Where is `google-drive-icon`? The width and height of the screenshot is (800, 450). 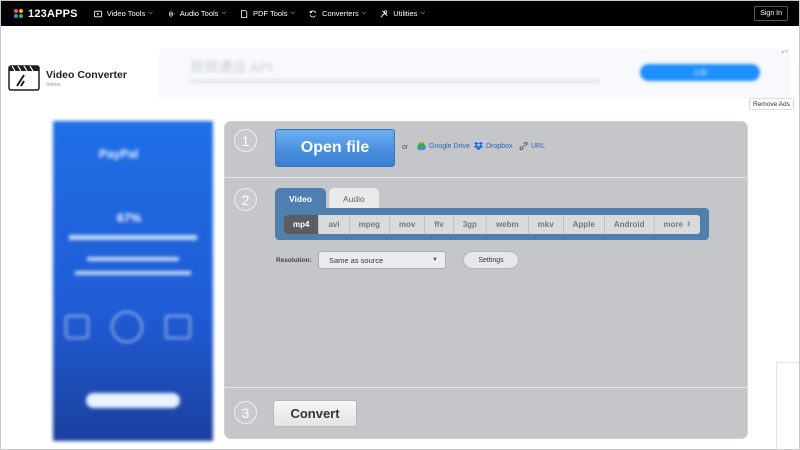
google-drive-icon is located at coordinates (421, 146).